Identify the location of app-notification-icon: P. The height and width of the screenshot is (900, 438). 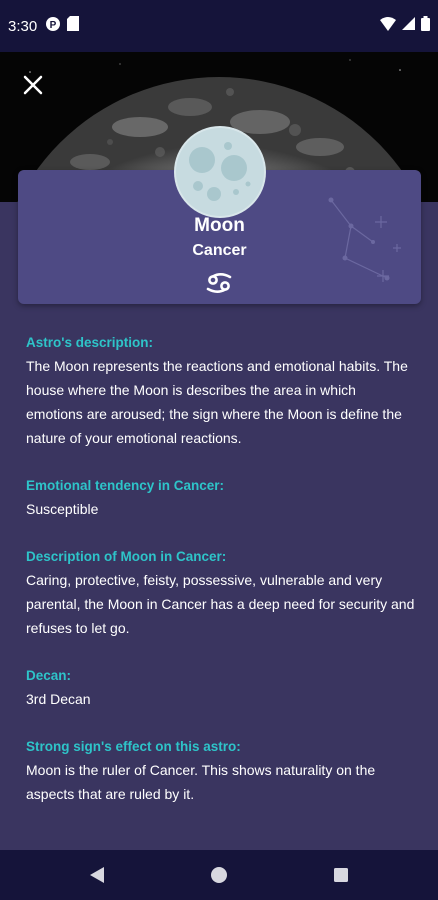
(53, 26).